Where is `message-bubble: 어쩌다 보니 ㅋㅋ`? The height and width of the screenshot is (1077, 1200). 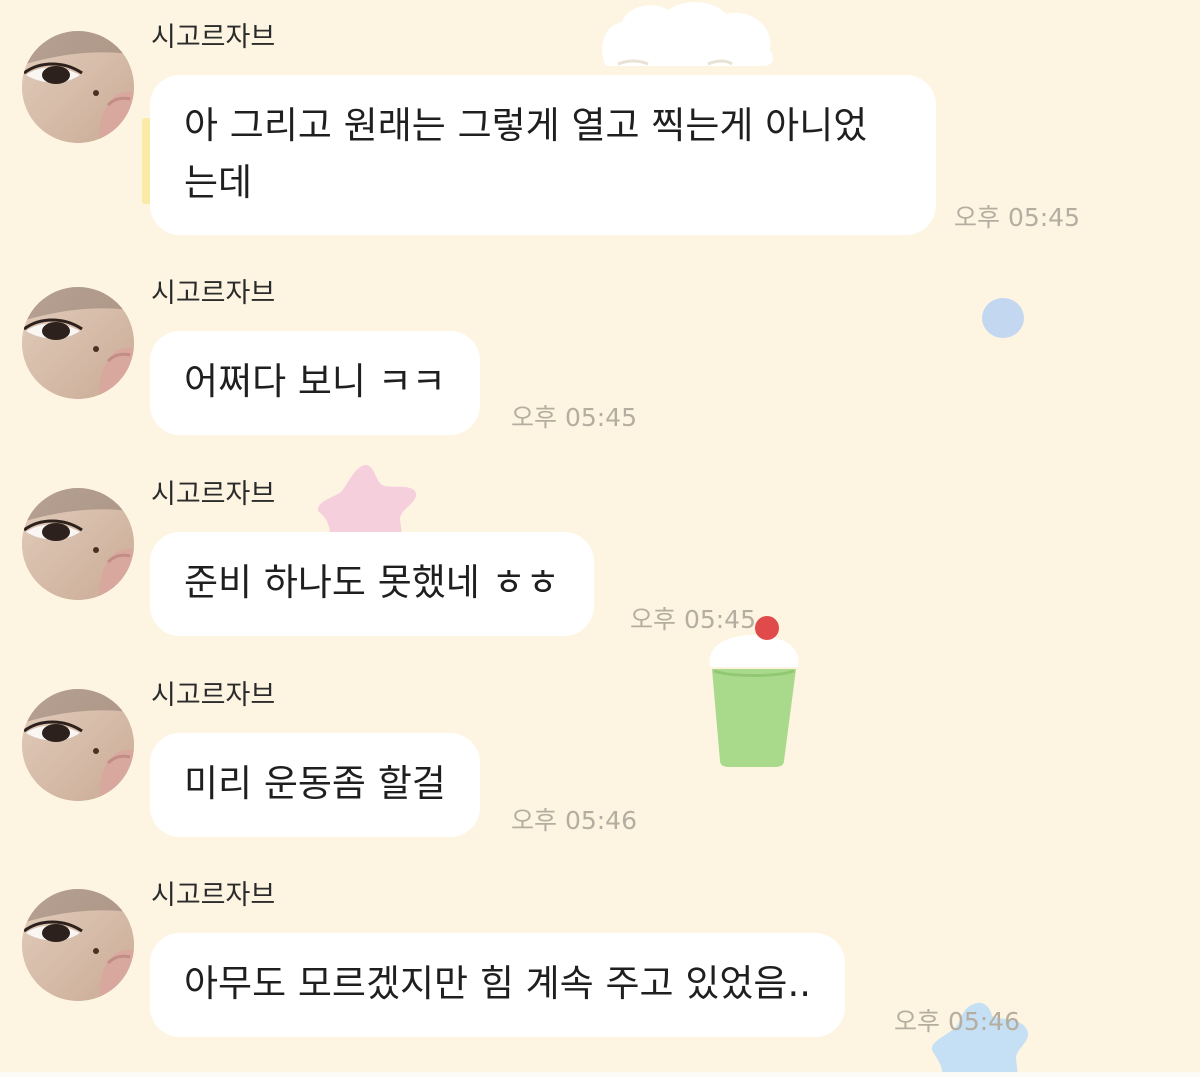 message-bubble: 어쩌다 보니 ㅋㅋ is located at coordinates (315, 383).